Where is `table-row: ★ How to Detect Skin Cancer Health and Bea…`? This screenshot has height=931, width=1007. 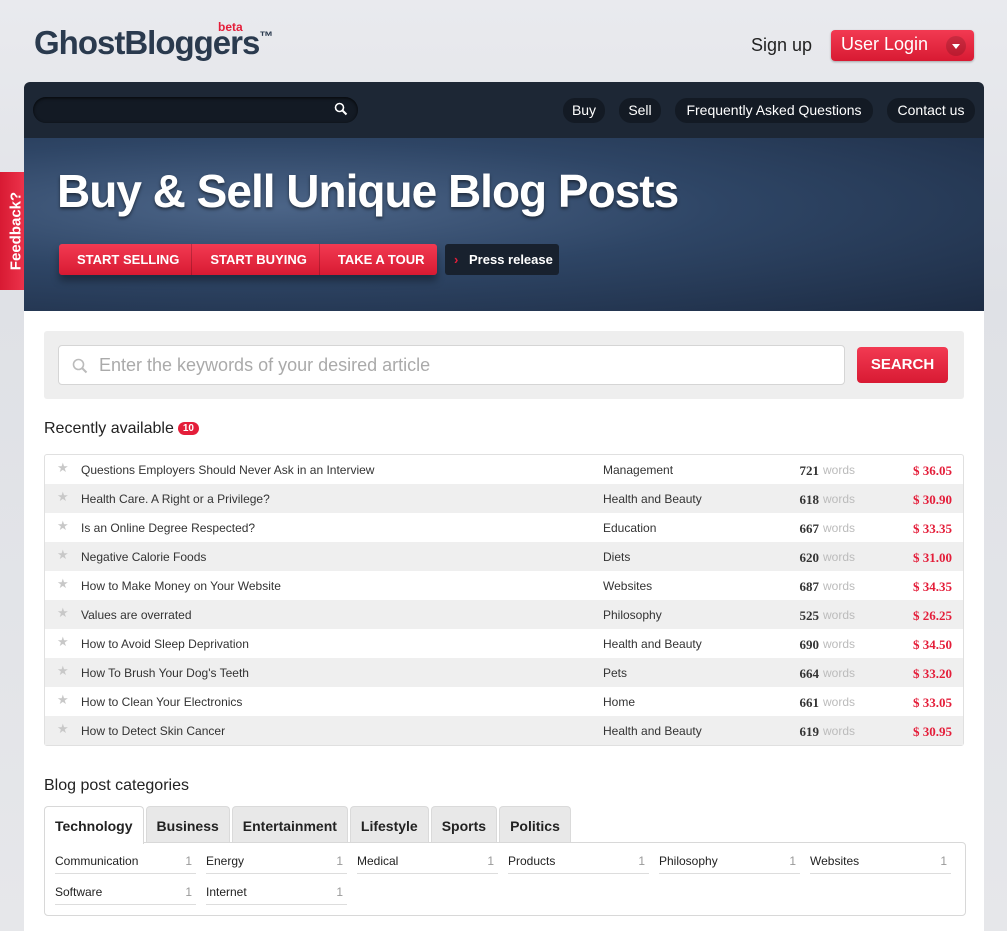
table-row: ★ How to Detect Skin Cancer Health and Bea… is located at coordinates (504, 730).